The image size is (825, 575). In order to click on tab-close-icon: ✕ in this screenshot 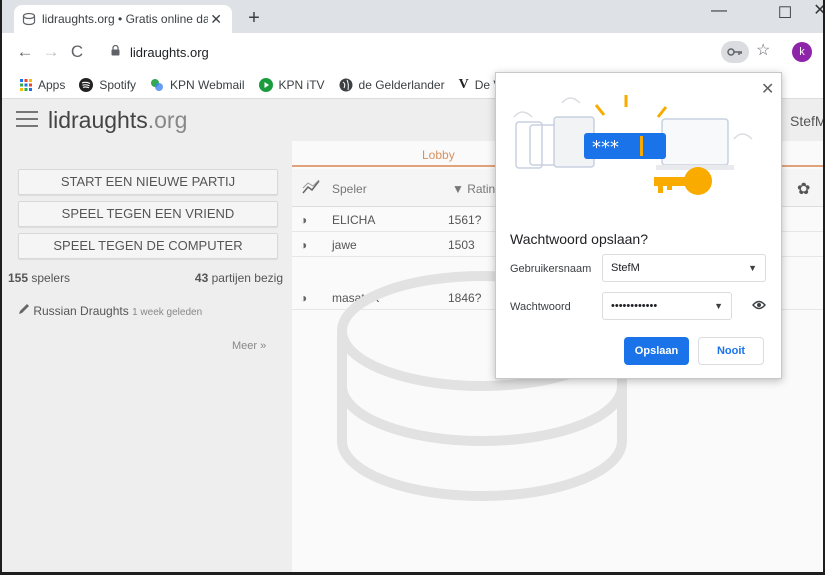, I will do `click(216, 19)`.